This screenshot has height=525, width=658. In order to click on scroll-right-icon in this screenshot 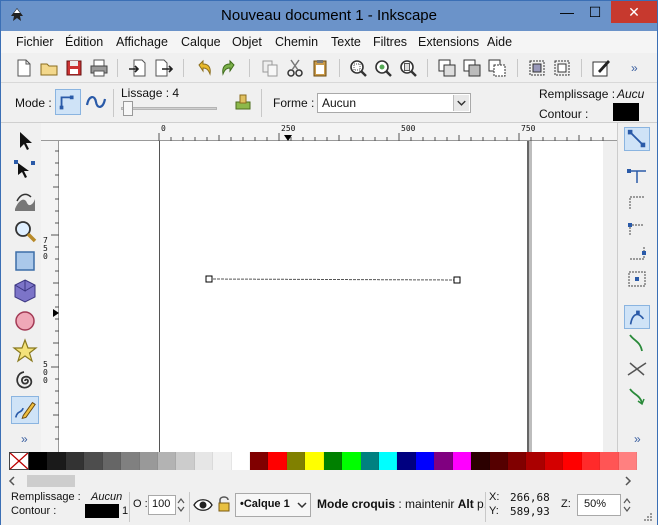, I will do `click(628, 481)`.